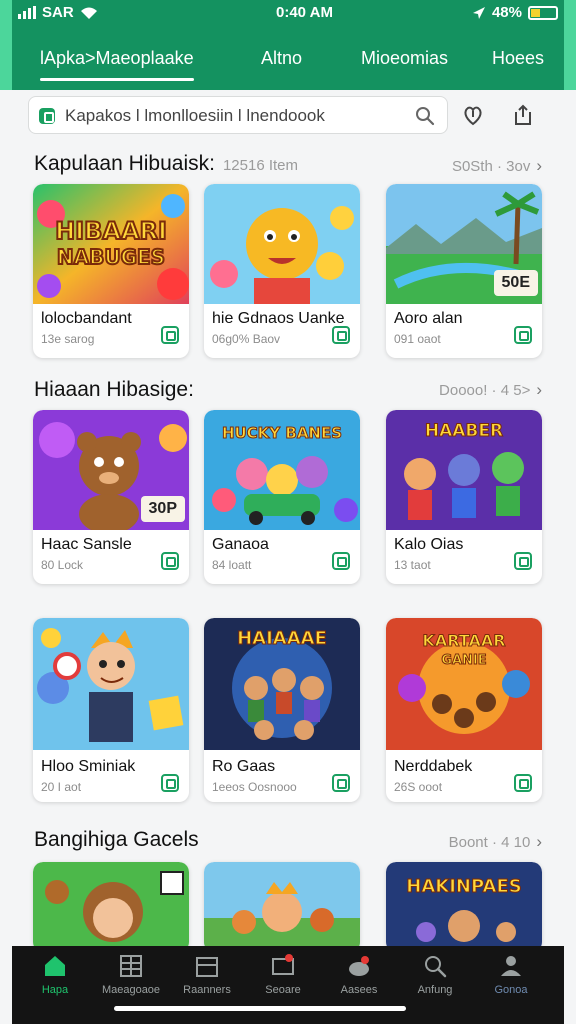 This screenshot has width=576, height=1024. What do you see at coordinates (359, 975) in the screenshot?
I see `nav-aasees: Aasees` at bounding box center [359, 975].